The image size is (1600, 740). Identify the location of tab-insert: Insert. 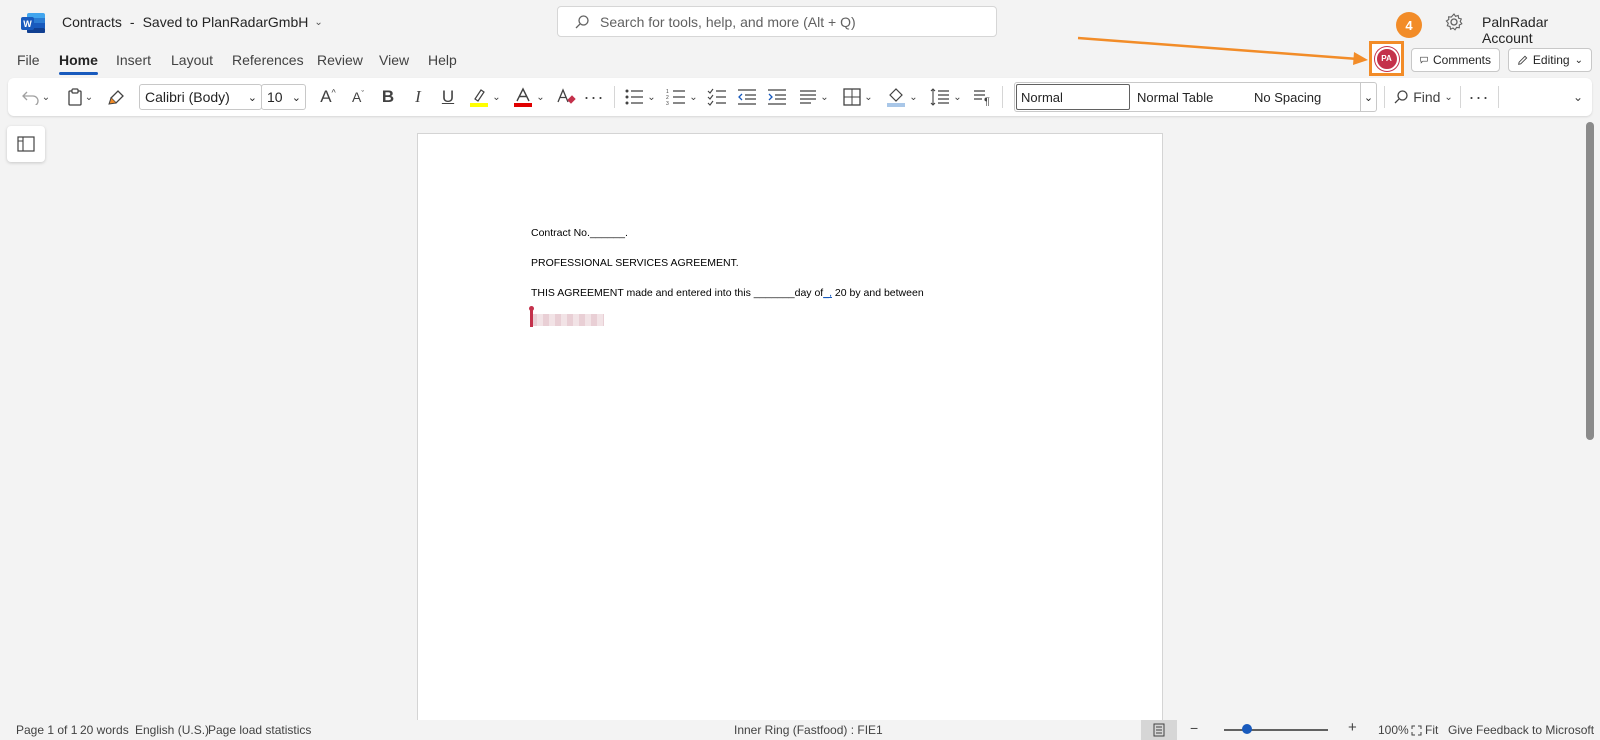
(133, 60).